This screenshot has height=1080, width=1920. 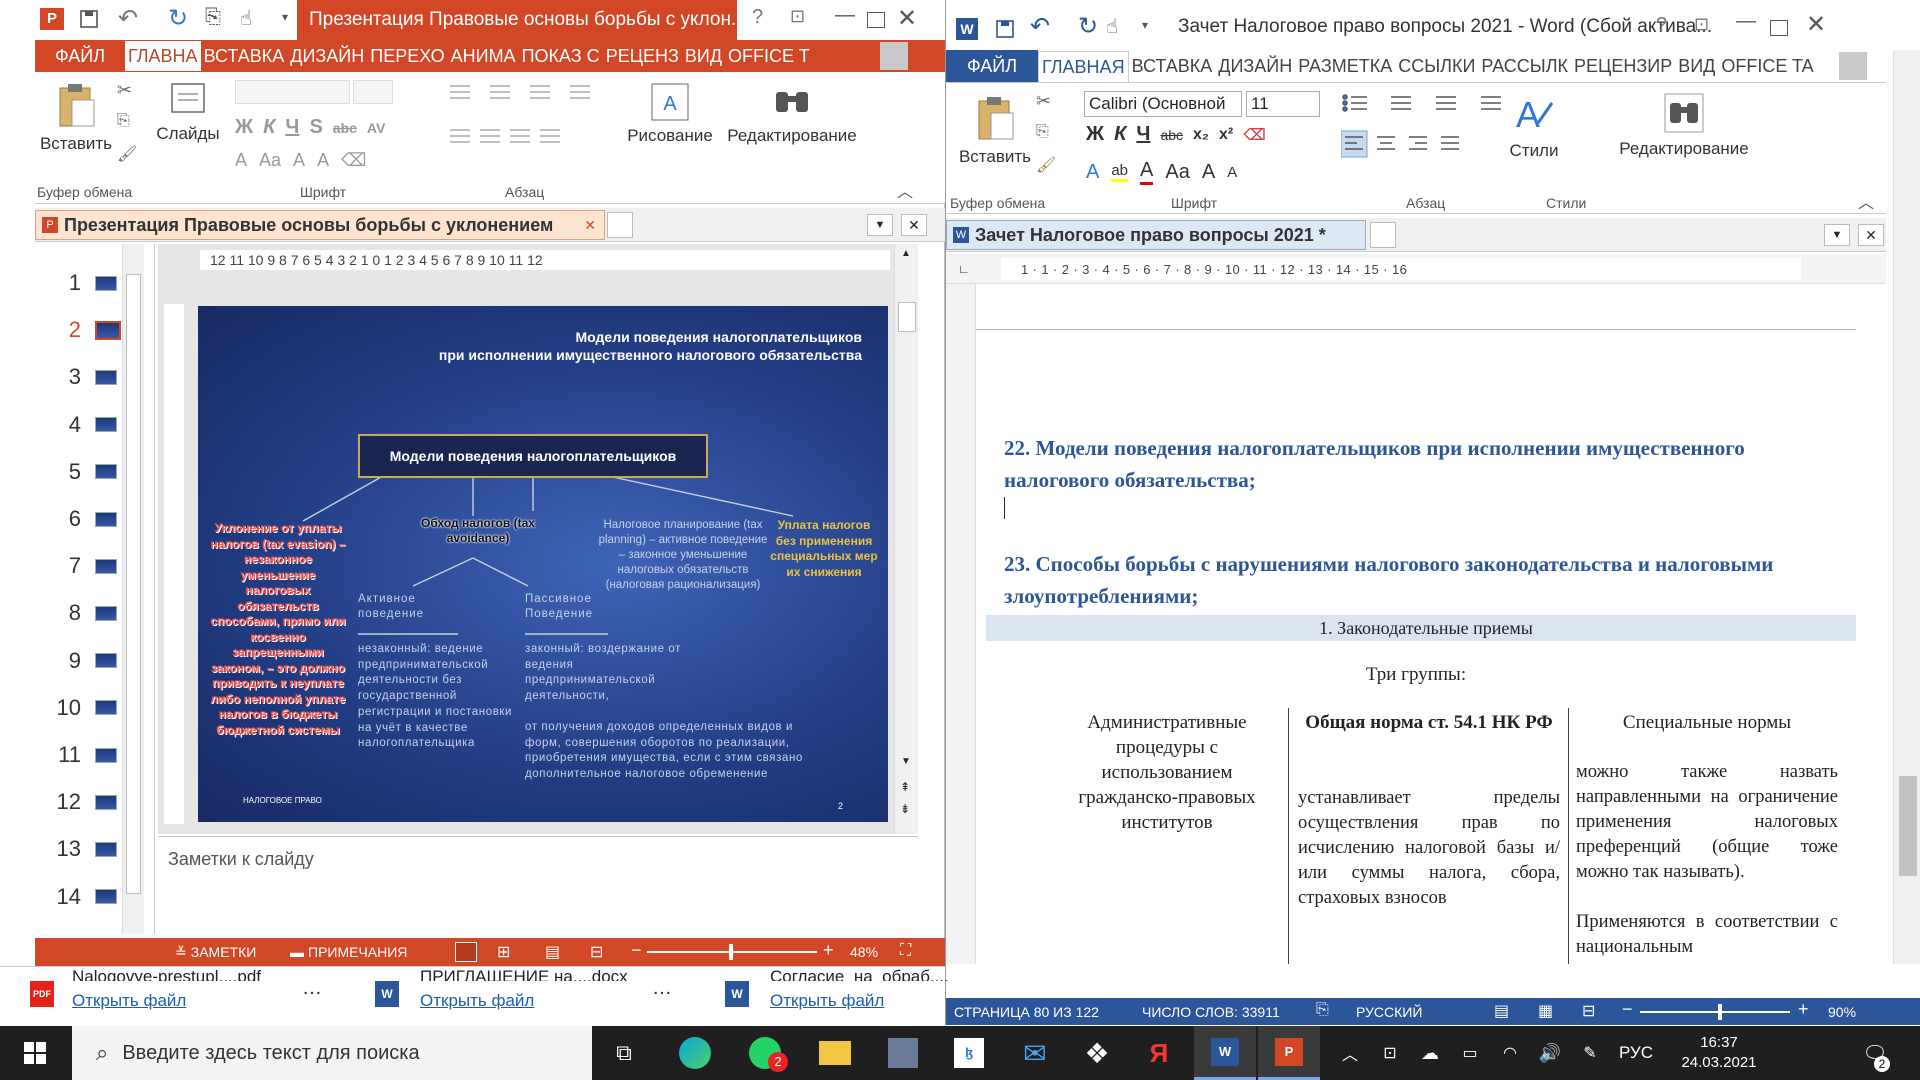 I want to click on download-item-3: W Согласие_на_обраб.... Открыть файл, so click(x=837, y=992).